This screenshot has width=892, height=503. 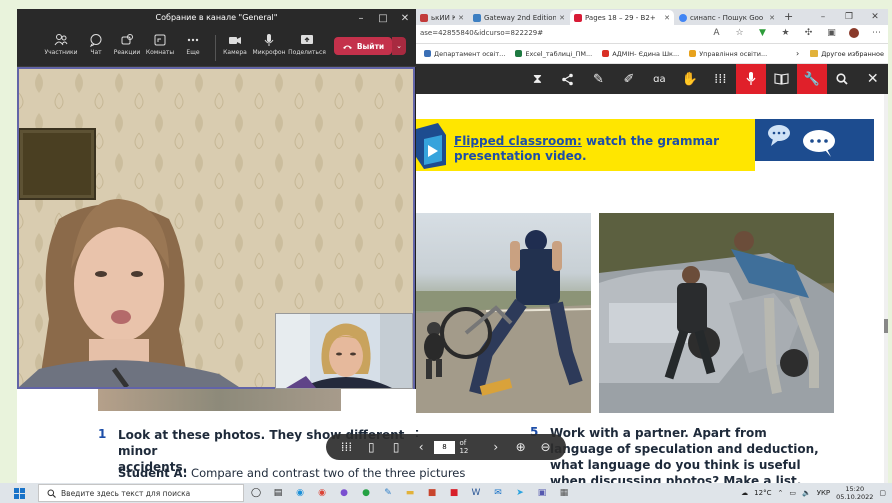 I want to click on favorites-icon: ★, so click(x=785, y=32).